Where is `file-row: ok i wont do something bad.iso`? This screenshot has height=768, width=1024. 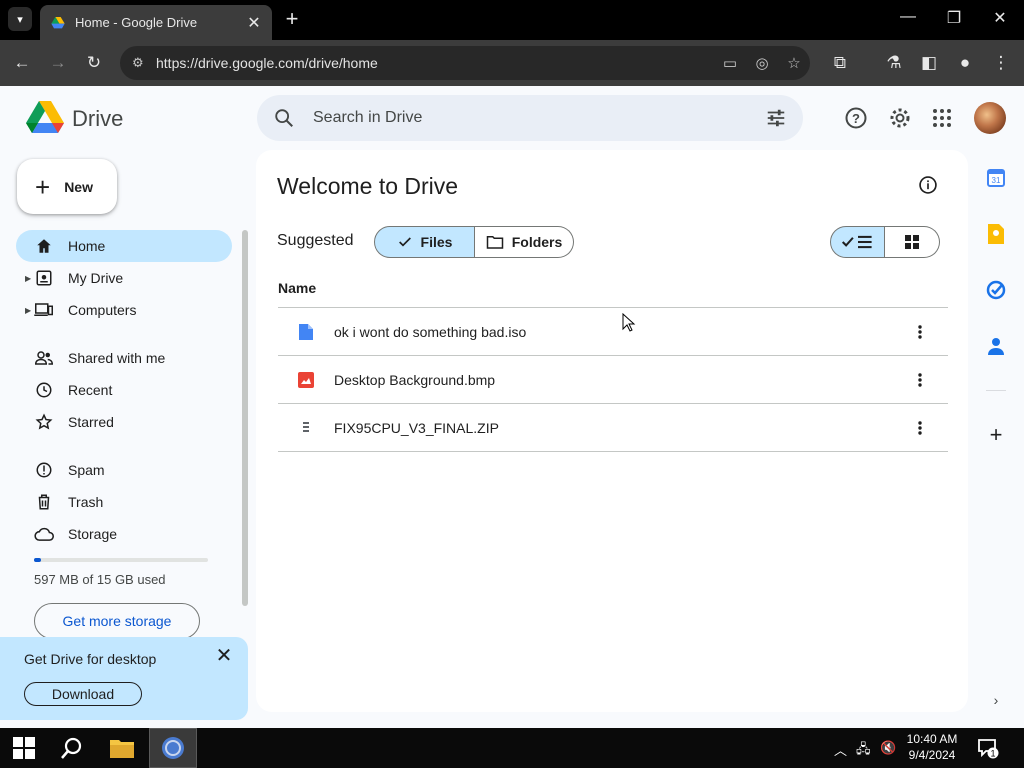
file-row: ok i wont do something bad.iso is located at coordinates (613, 332).